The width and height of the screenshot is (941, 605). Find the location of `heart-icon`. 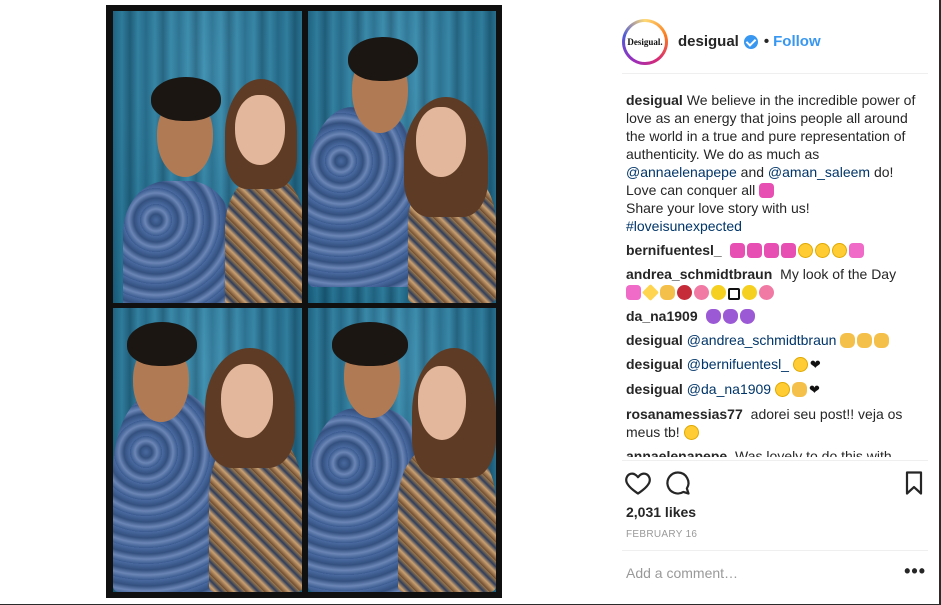

heart-icon is located at coordinates (638, 483).